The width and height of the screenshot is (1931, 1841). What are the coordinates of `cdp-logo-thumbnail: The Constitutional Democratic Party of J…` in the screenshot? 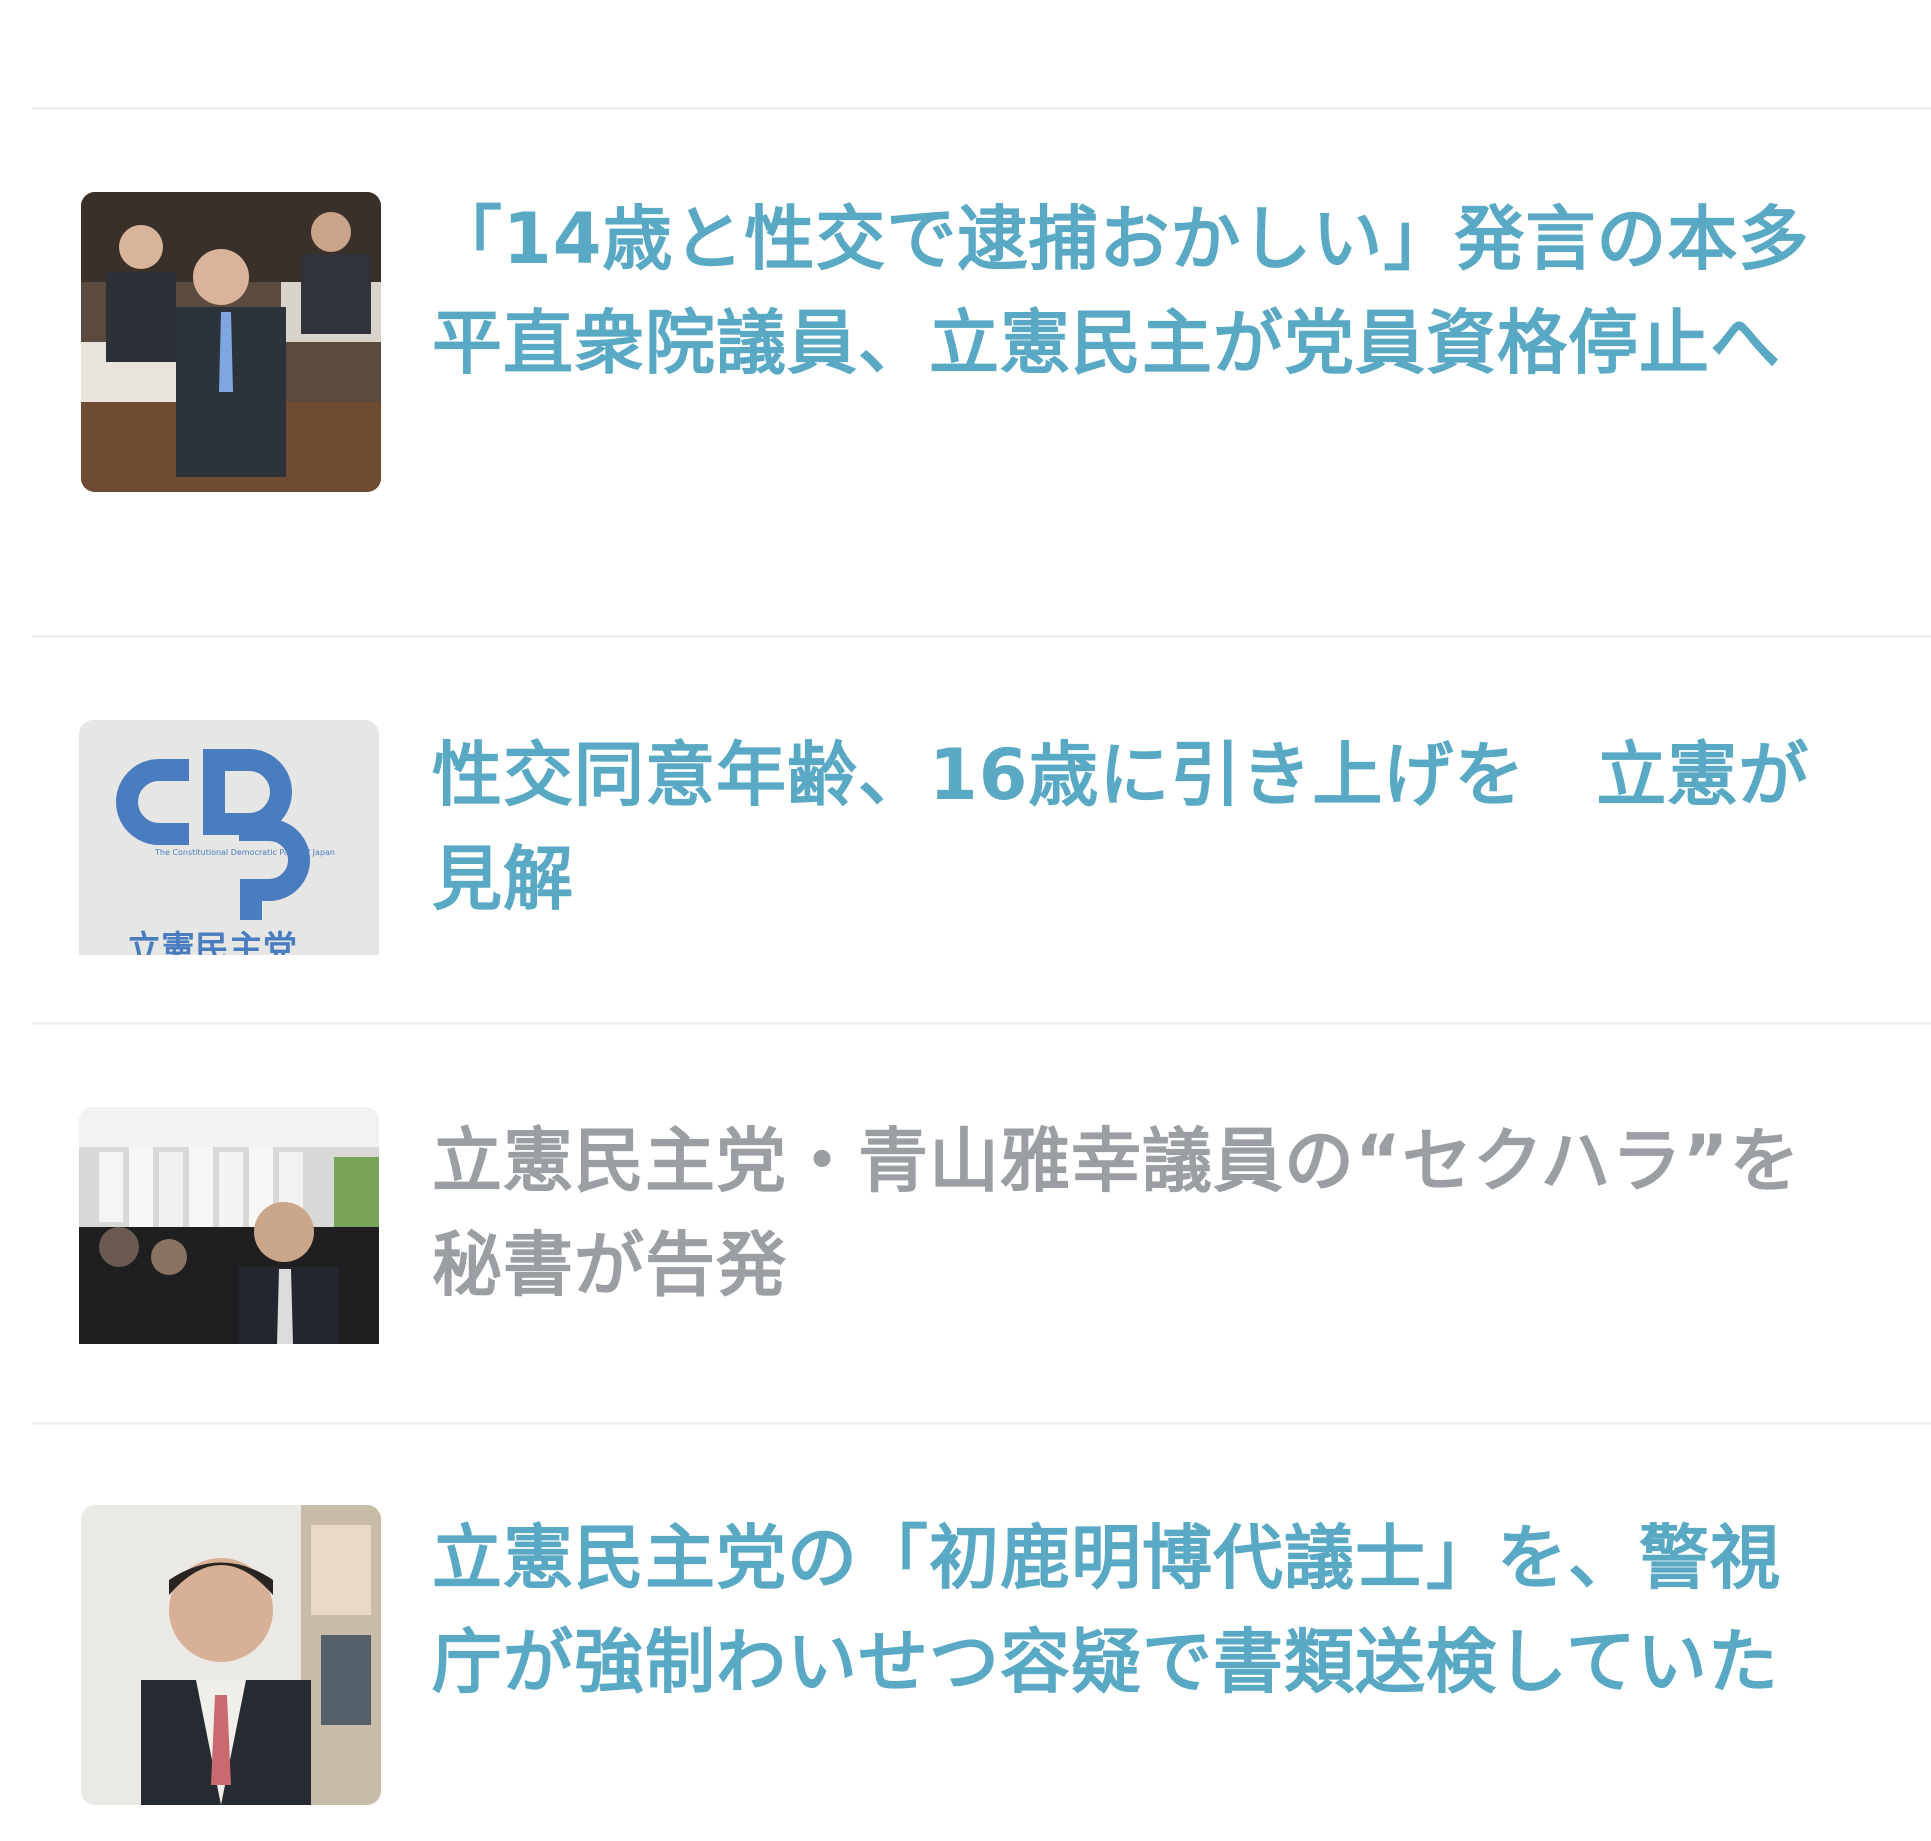 It's located at (229, 837).